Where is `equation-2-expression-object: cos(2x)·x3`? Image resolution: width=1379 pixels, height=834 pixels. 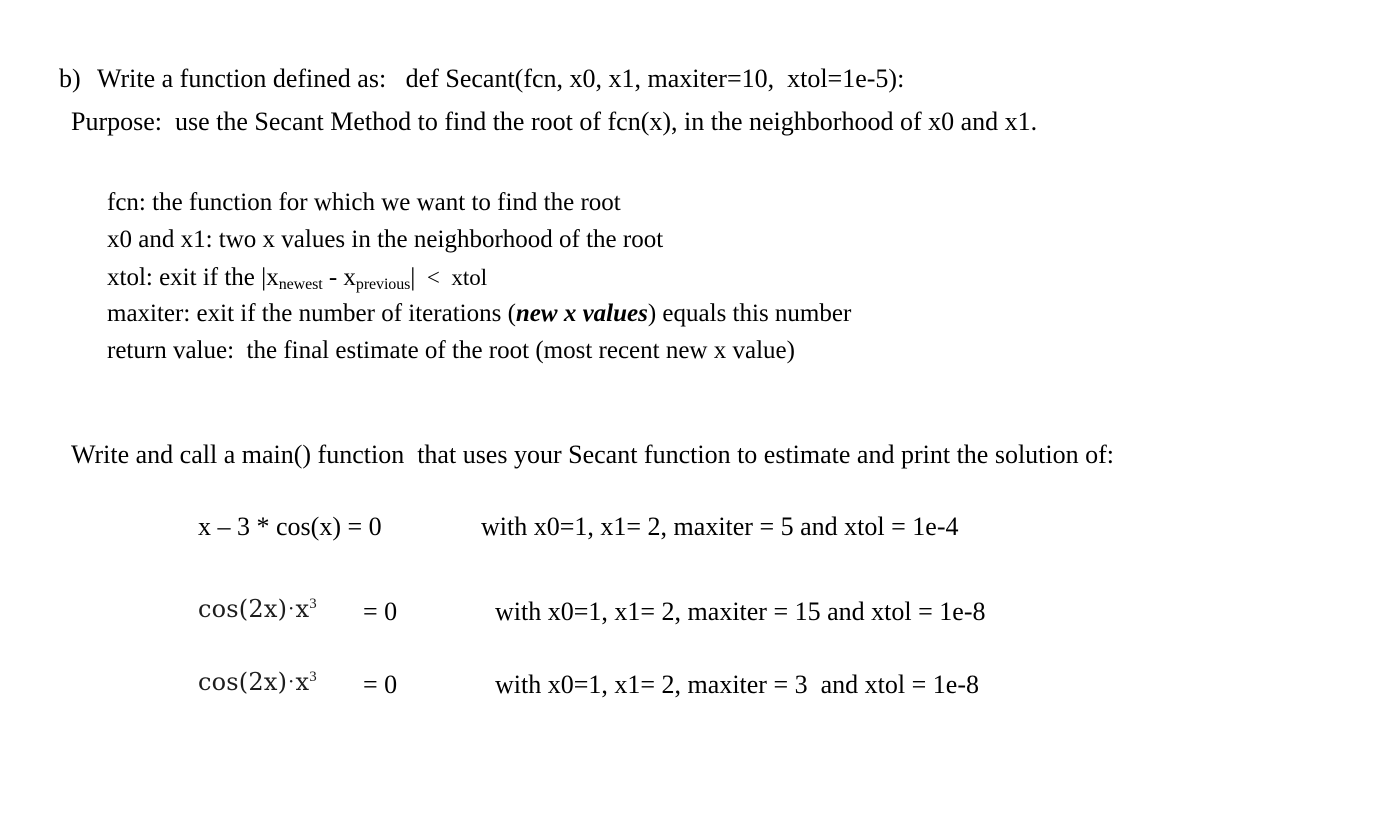 equation-2-expression-object: cos(2x)·x3 is located at coordinates (257, 609).